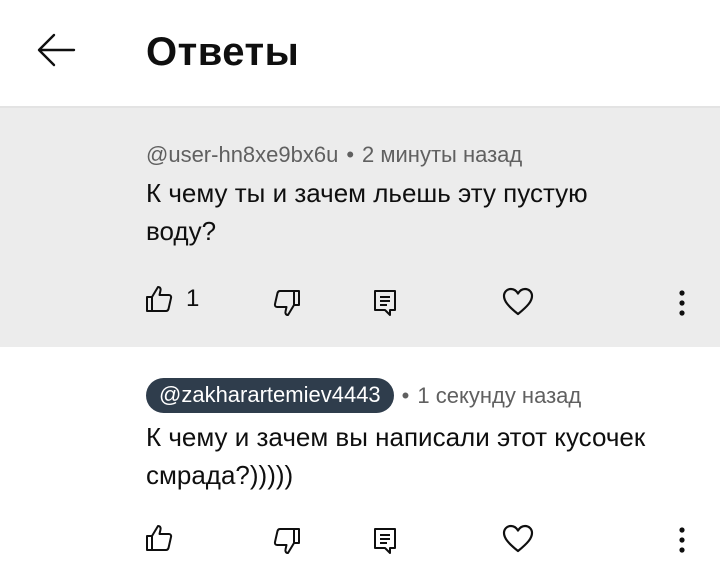 The width and height of the screenshot is (720, 578). I want to click on comment-author: @user-hn8xe9bx6u, so click(242, 155).